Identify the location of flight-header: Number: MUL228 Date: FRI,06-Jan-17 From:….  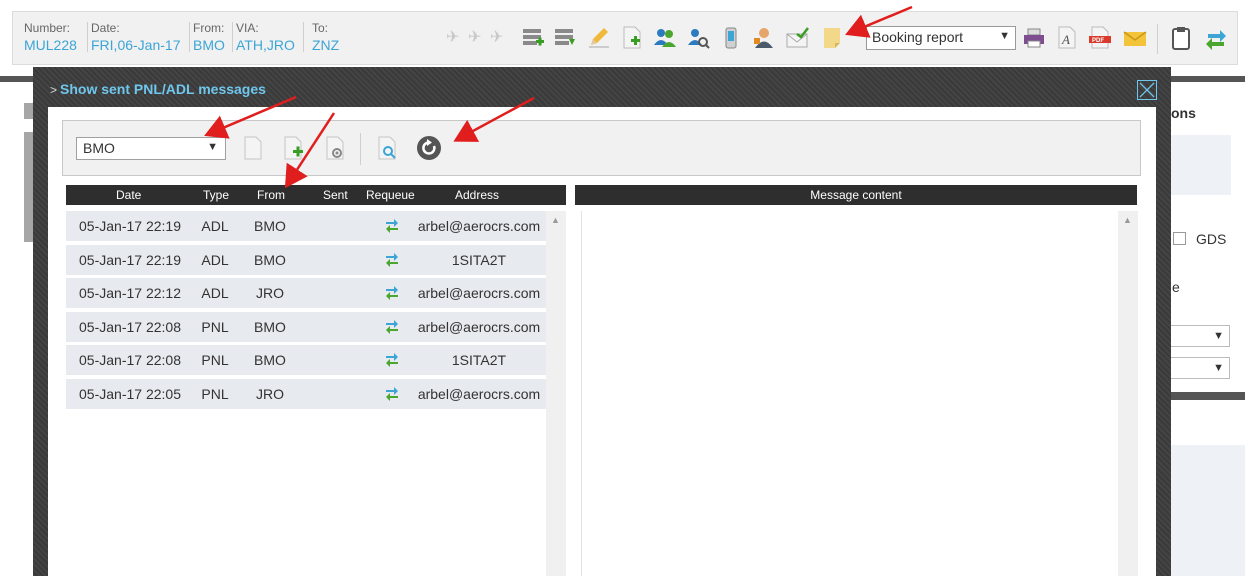
(625, 38).